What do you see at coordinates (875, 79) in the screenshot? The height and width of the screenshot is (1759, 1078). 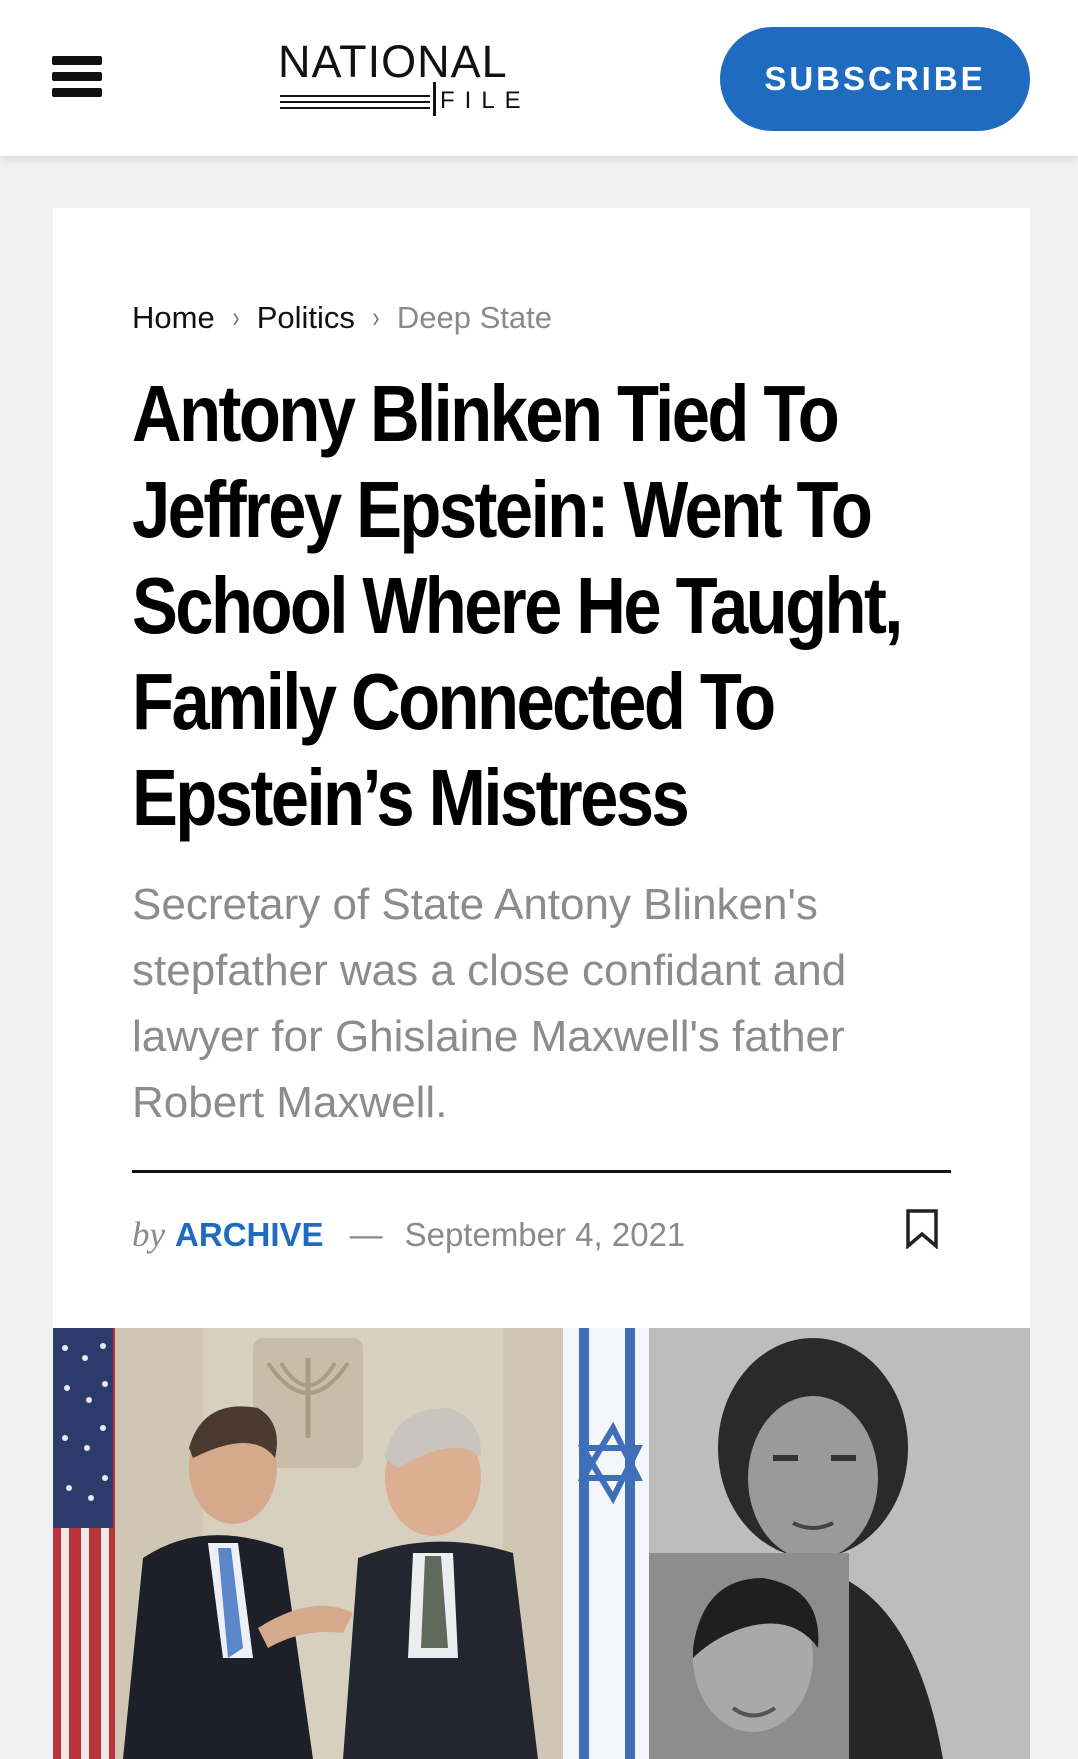 I see `subscribe-button: SUBSCRIBE` at bounding box center [875, 79].